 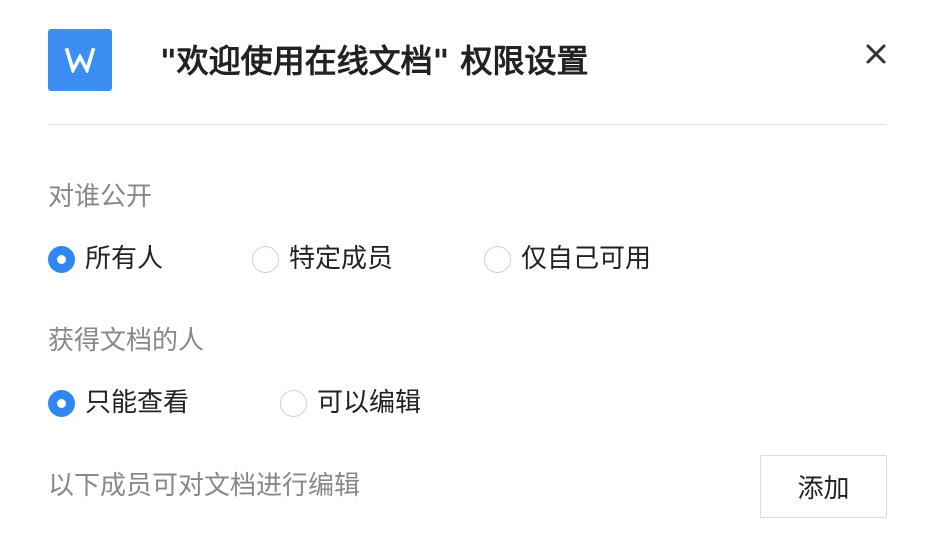 I want to click on radio-label-specific-members: 特定成员, so click(x=341, y=259).